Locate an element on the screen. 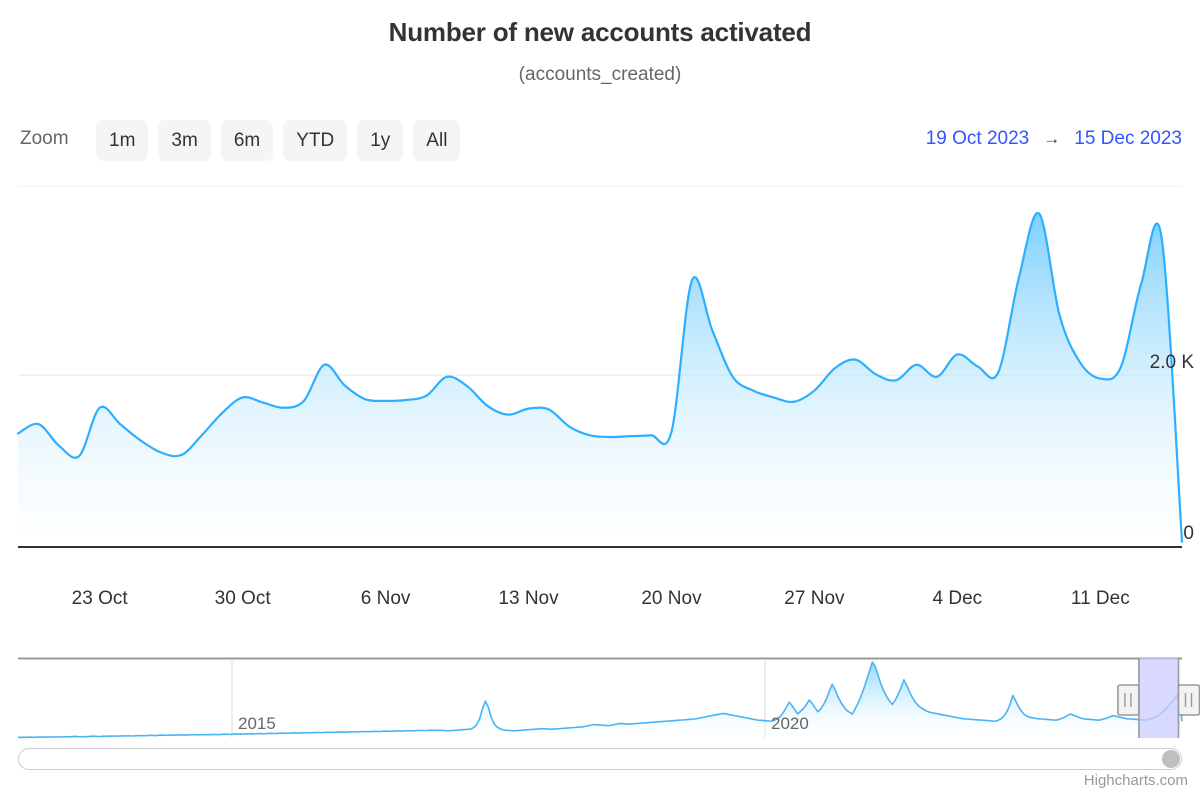  range-button-all: All is located at coordinates (437, 140).